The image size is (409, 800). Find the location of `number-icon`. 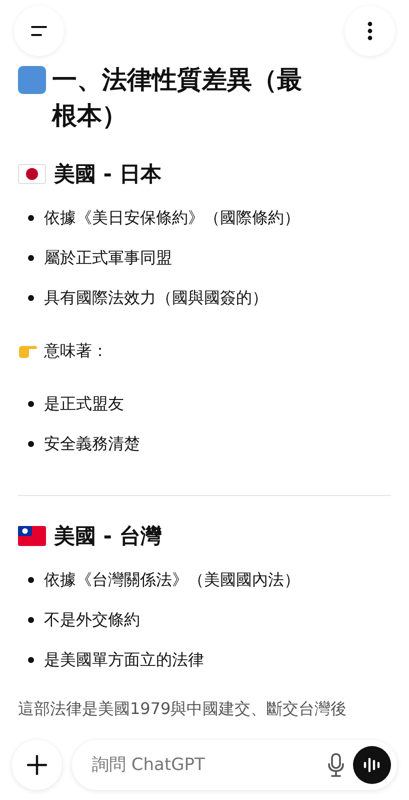

number-icon is located at coordinates (32, 80).